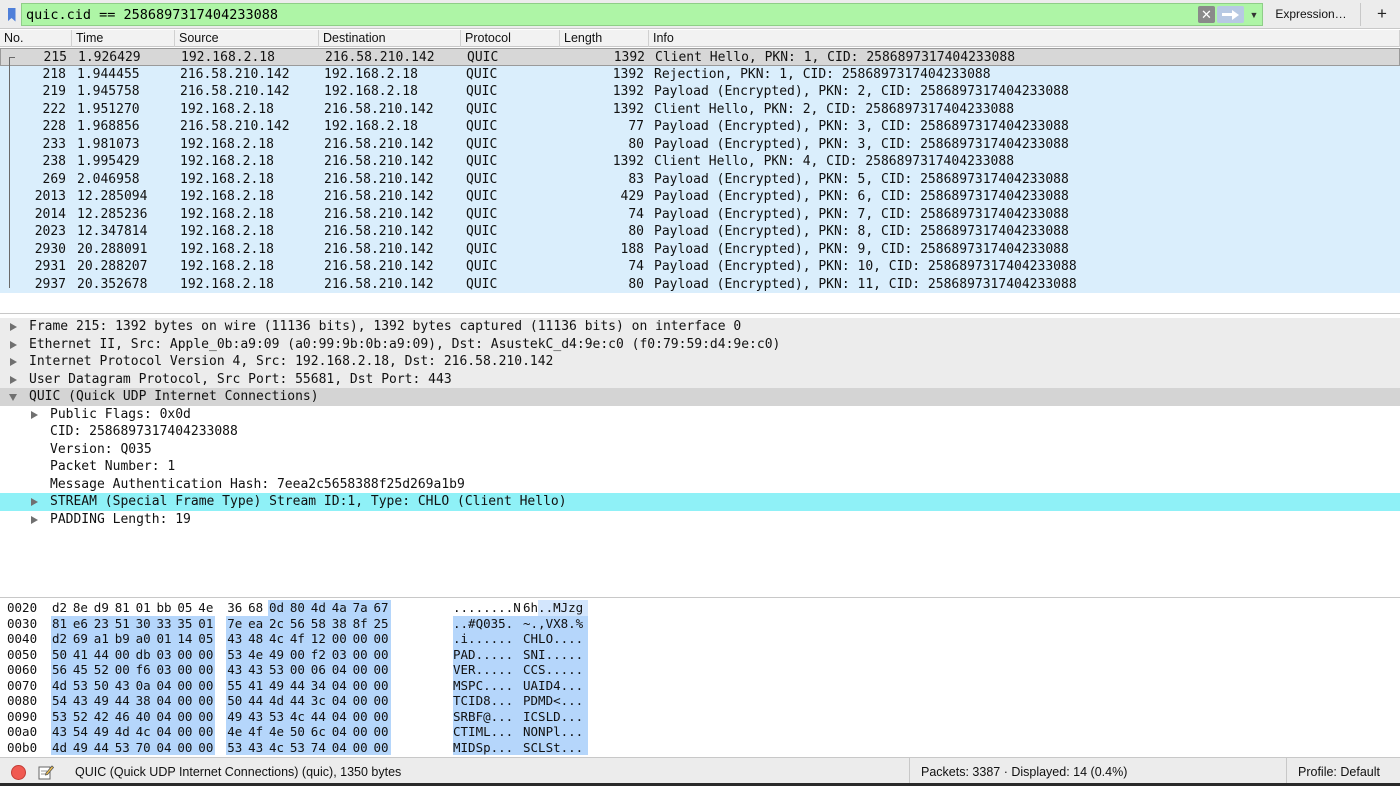 The width and height of the screenshot is (1400, 786). I want to click on ascii-chunk: ........N, so click(487, 608).